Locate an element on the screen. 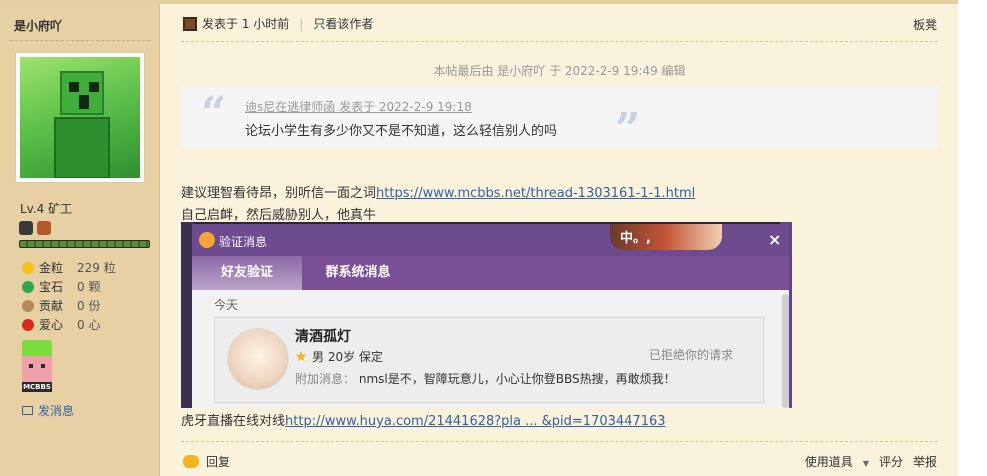  creeper-head is located at coordinates (82, 93).